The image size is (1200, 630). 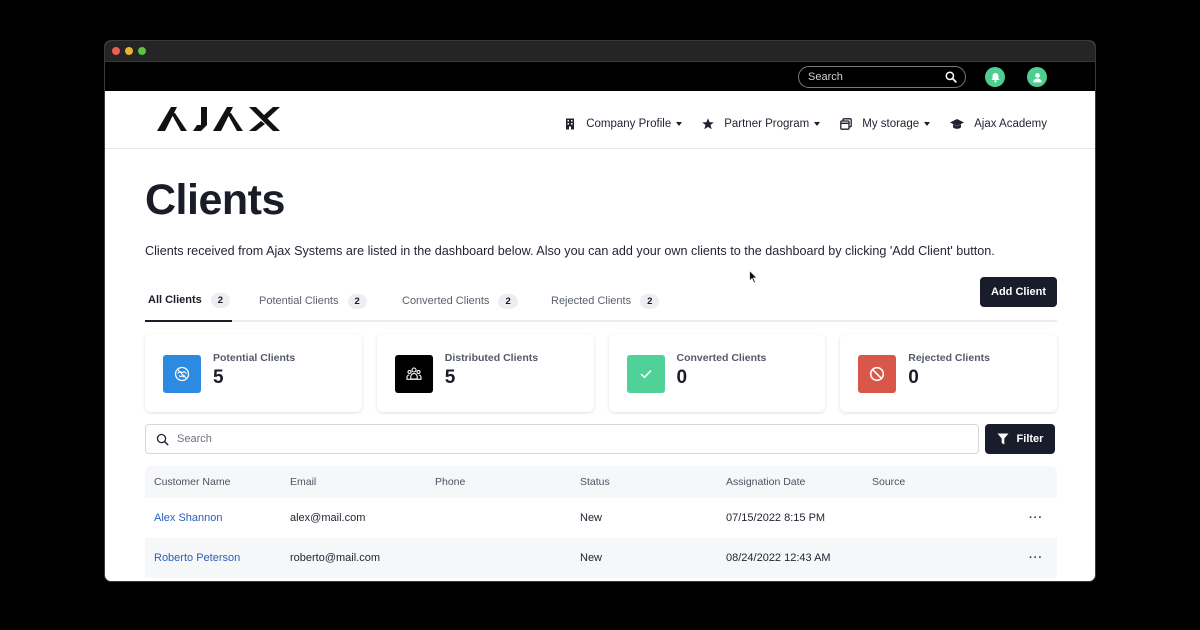 I want to click on nav-ajax-academy: Ajax Academy, so click(x=998, y=124).